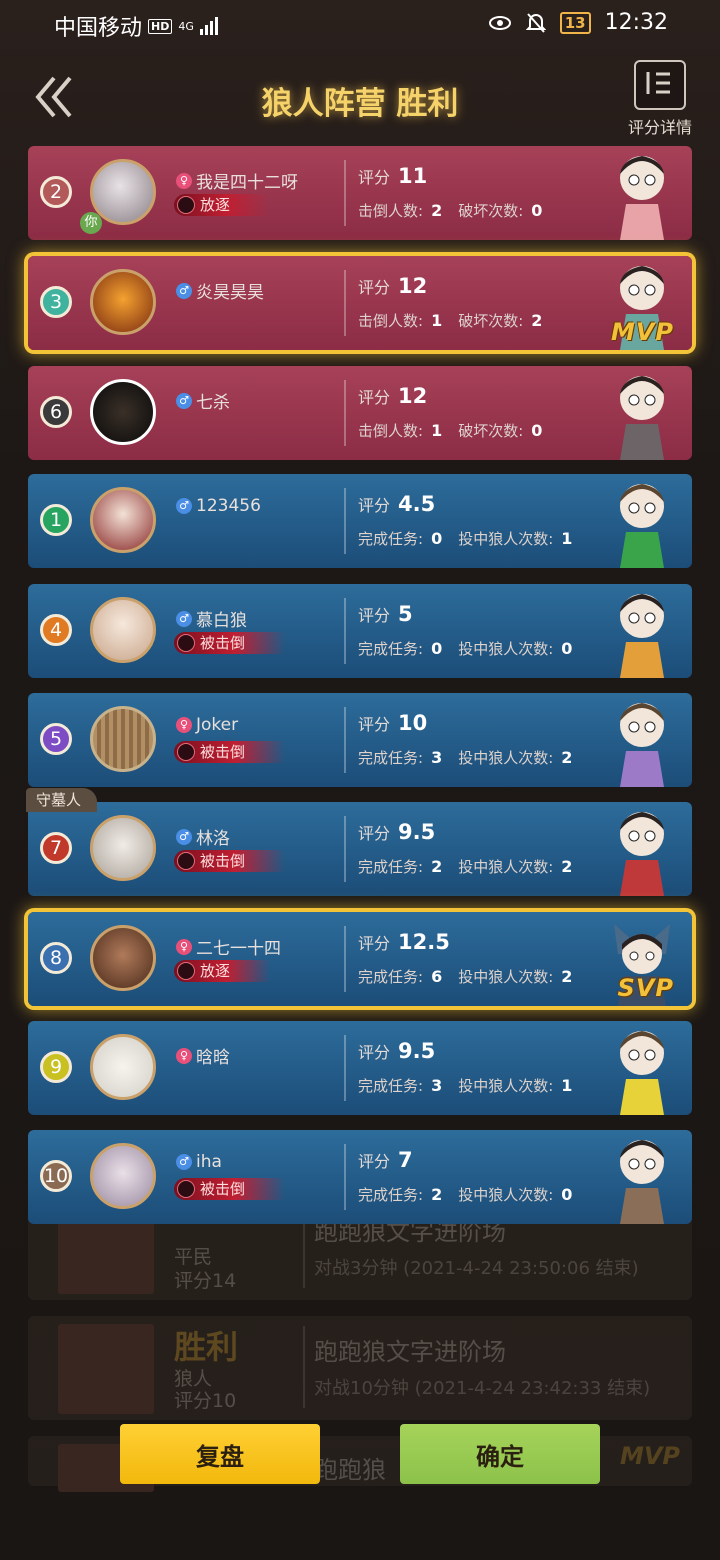  What do you see at coordinates (410, 1352) in the screenshot?
I see `bg-title: 跑跑狼文字进阶场` at bounding box center [410, 1352].